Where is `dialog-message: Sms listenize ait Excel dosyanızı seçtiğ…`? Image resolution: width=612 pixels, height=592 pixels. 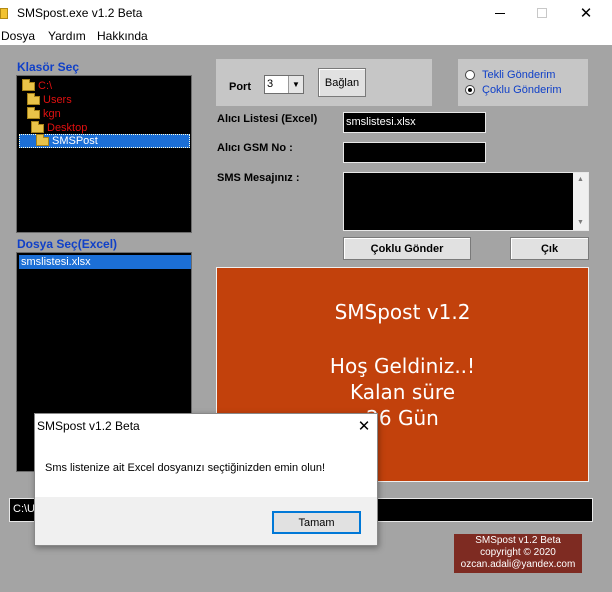 dialog-message: Sms listenize ait Excel dosyanızı seçtiğ… is located at coordinates (185, 468).